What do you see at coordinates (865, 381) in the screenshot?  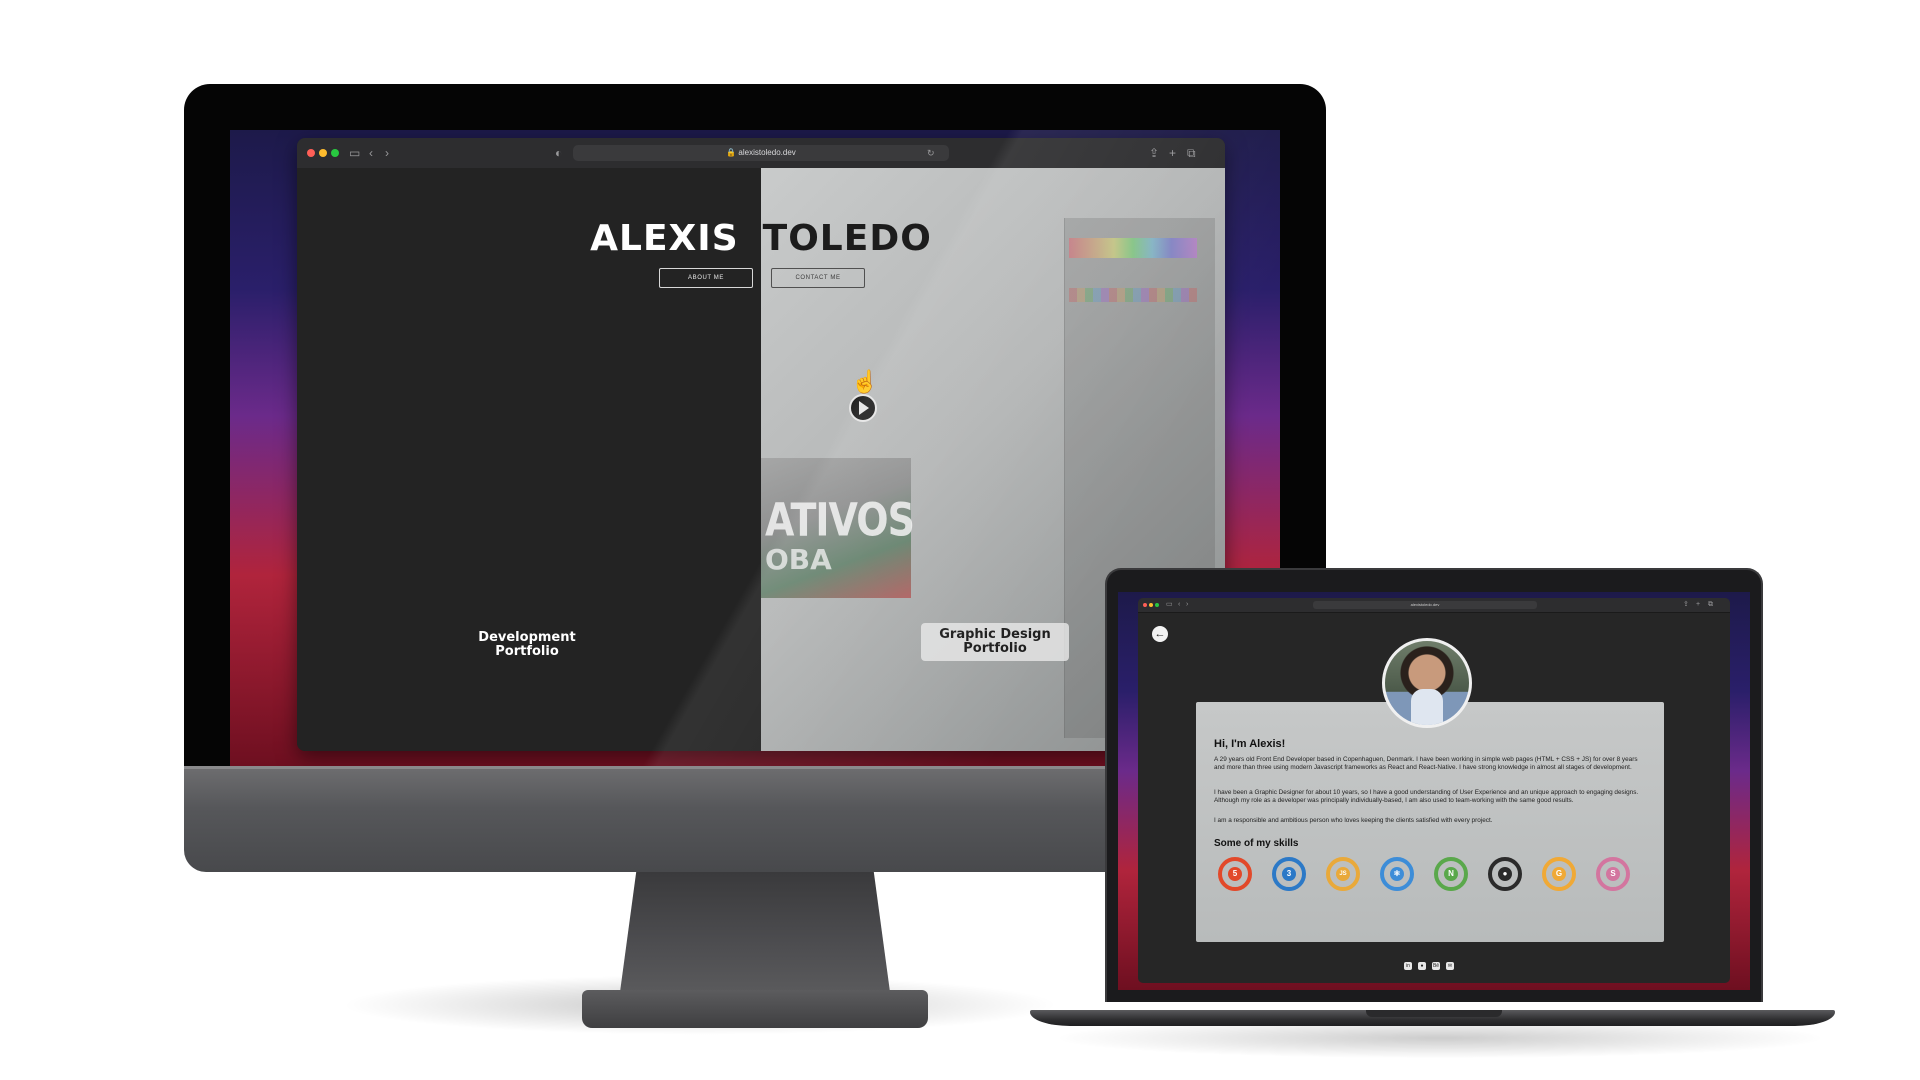 I see `hand-cursor-icon: ☝` at bounding box center [865, 381].